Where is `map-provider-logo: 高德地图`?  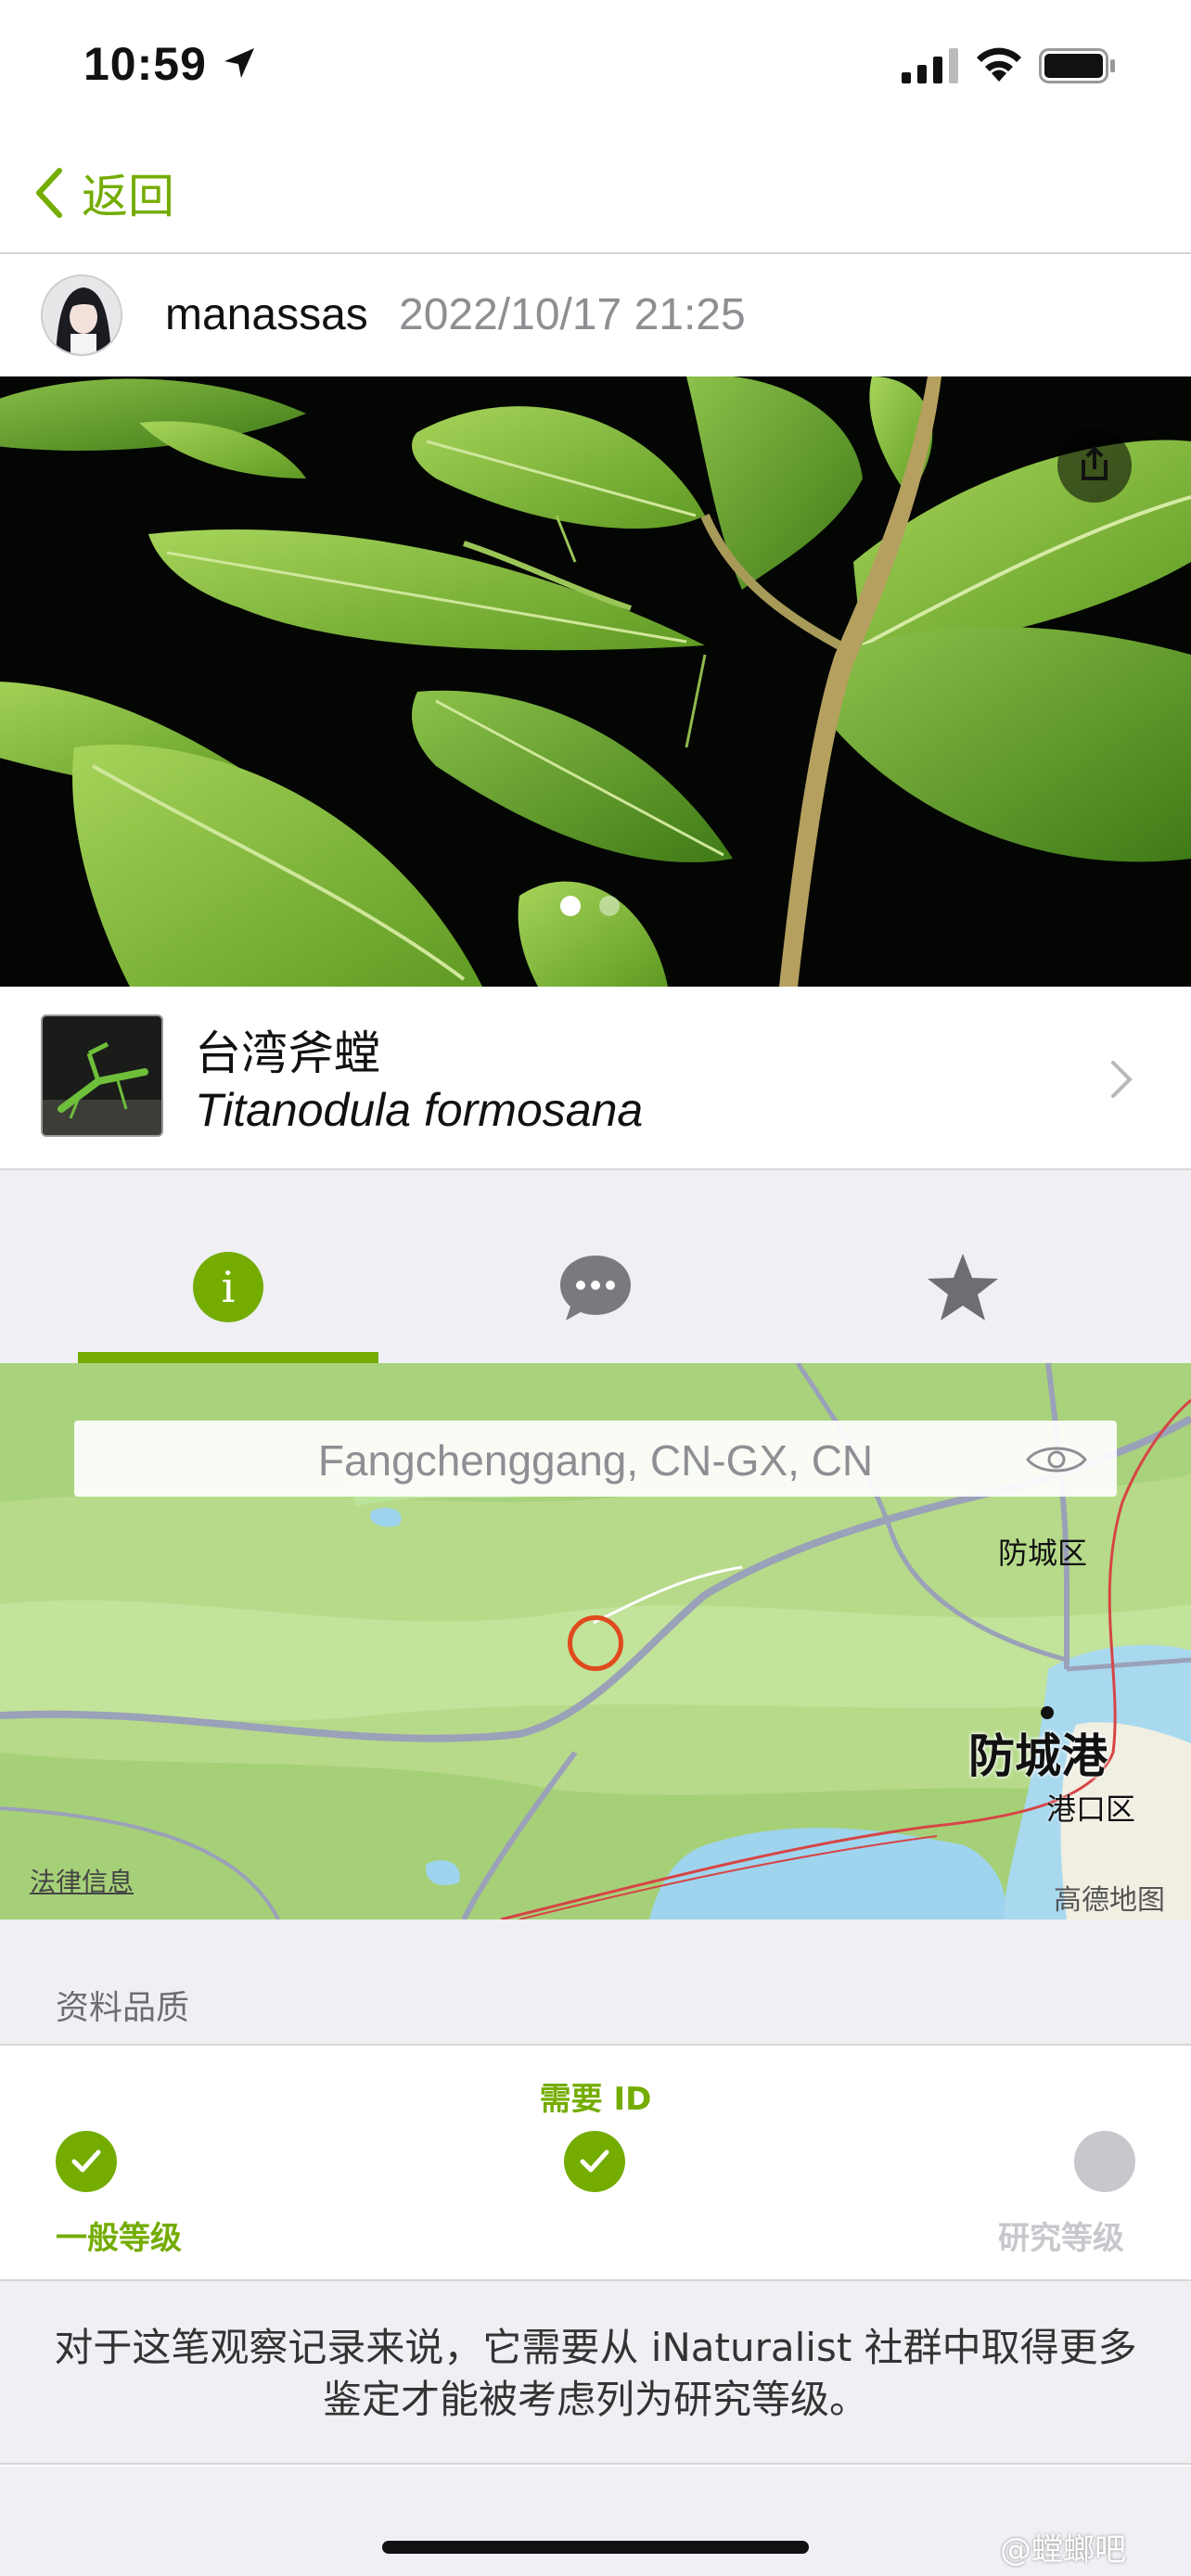 map-provider-logo: 高德地图 is located at coordinates (1110, 1900).